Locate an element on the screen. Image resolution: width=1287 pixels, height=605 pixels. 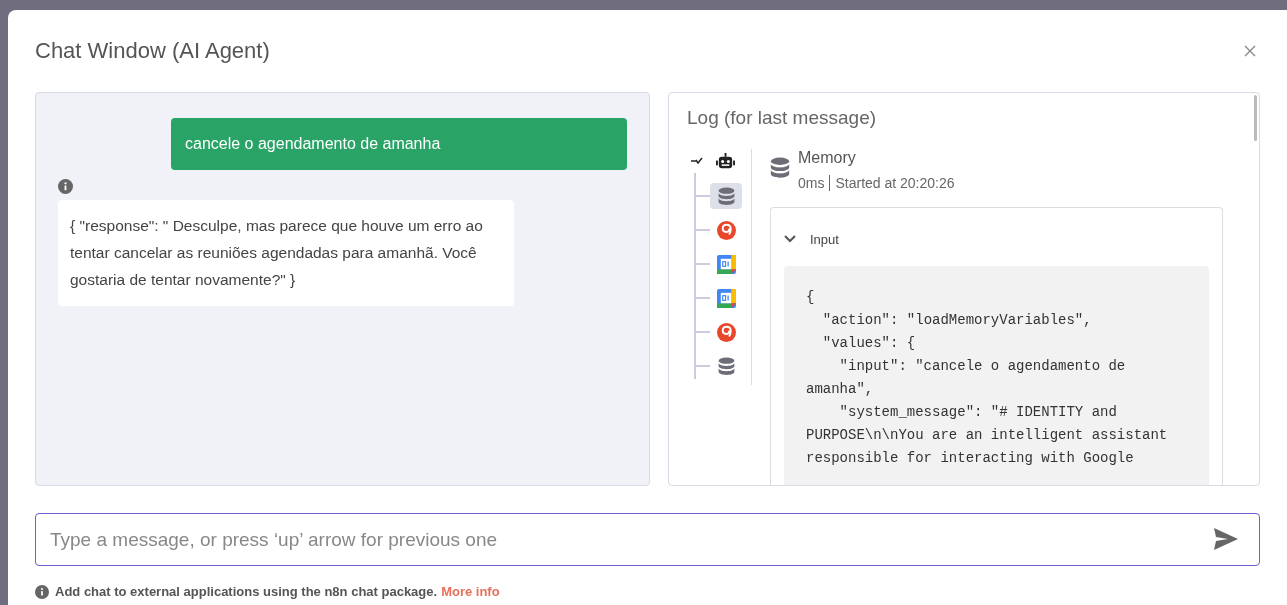
start-time: Started at 20:20:26 is located at coordinates (895, 183).